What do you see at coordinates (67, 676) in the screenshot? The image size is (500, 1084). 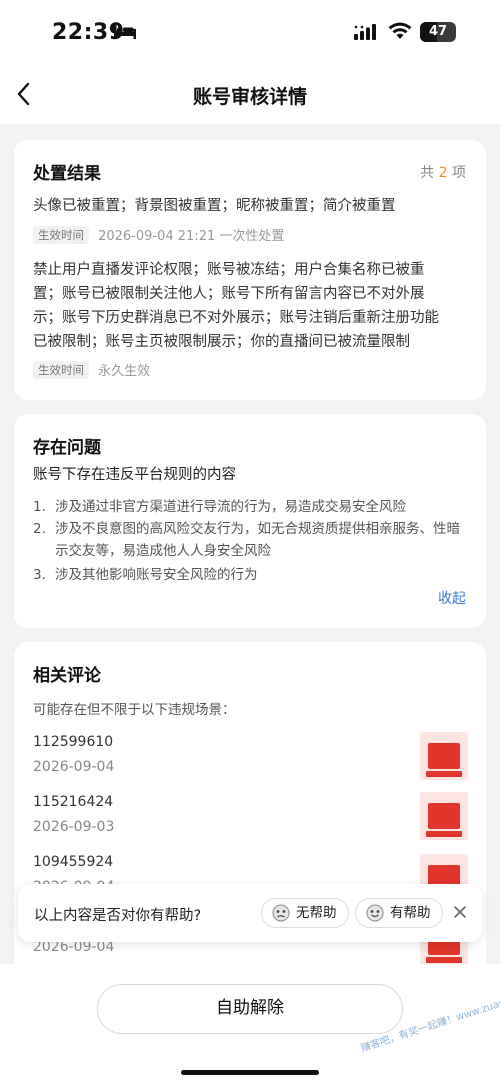 I see `comments-card-title: 相关评论` at bounding box center [67, 676].